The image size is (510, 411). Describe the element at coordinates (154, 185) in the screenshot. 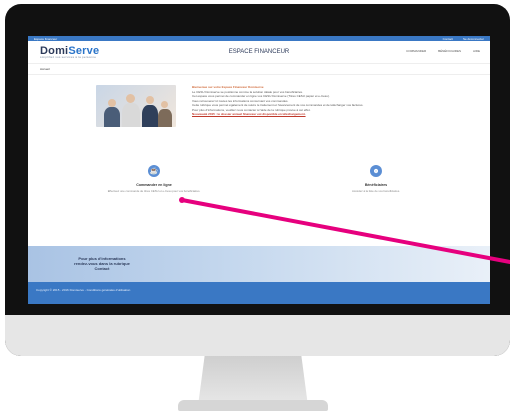

I see `card-title: Commander en ligne` at that location.